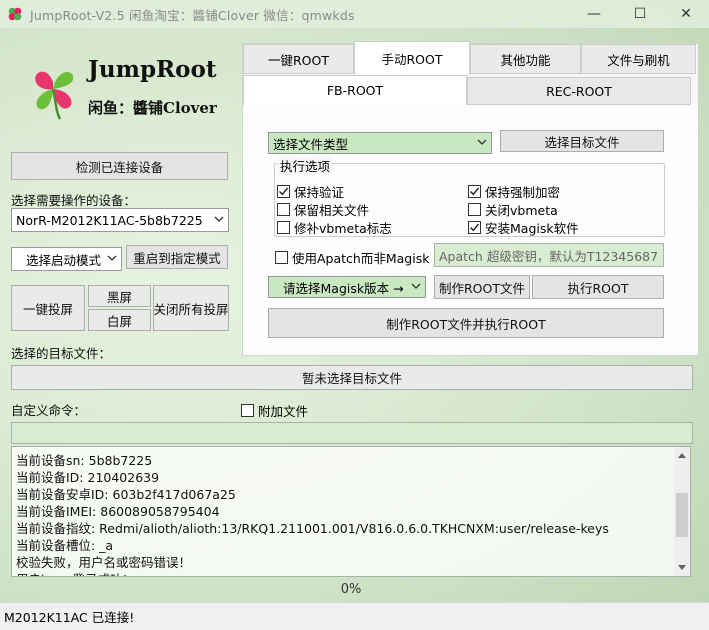 The width and height of the screenshot is (709, 630). What do you see at coordinates (74, 200) in the screenshot?
I see `device-label: 选择需要操作的设备：` at bounding box center [74, 200].